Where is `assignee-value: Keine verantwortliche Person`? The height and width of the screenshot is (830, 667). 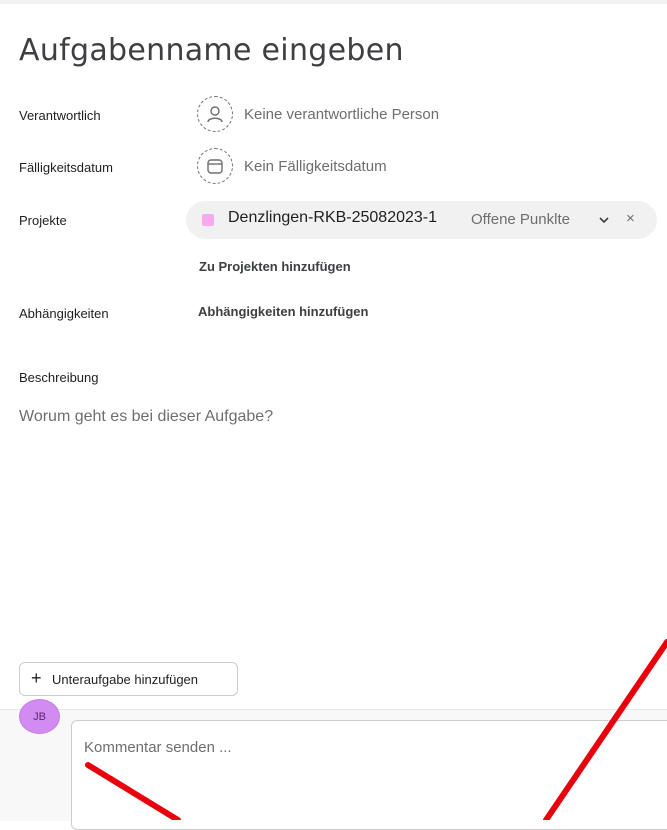 assignee-value: Keine verantwortliche Person is located at coordinates (341, 114).